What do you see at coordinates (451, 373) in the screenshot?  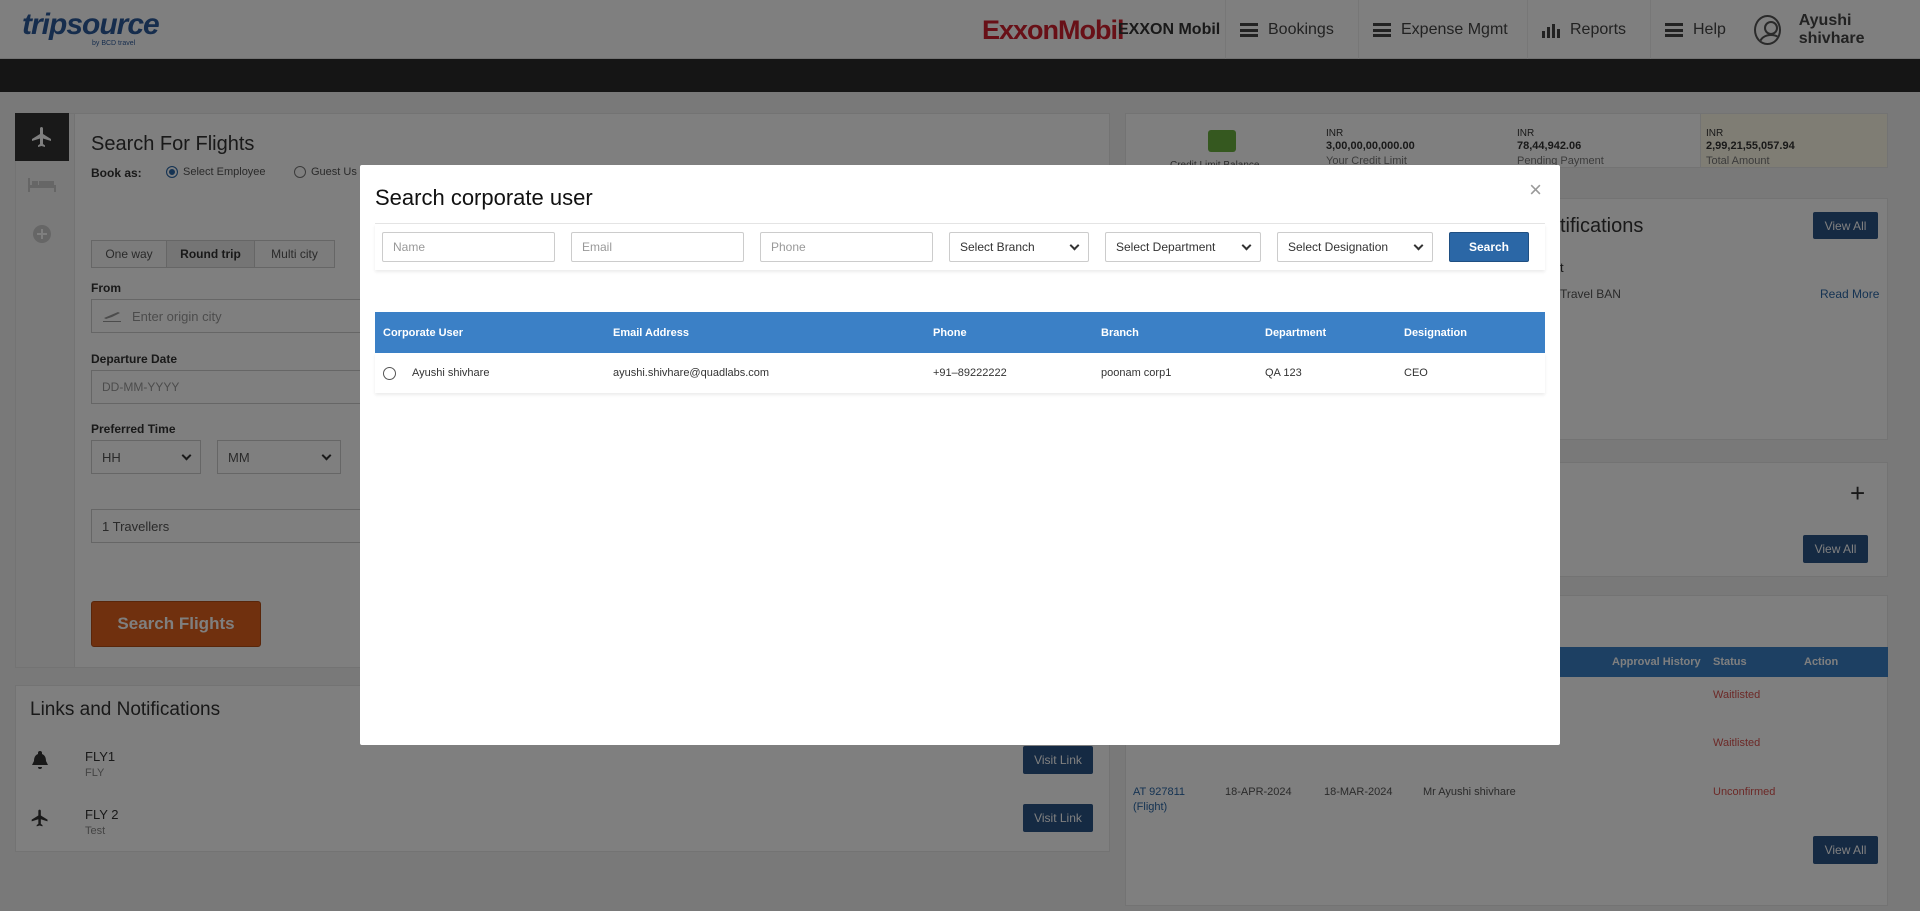 I see `user-name-cell: Ayushi shivhare` at bounding box center [451, 373].